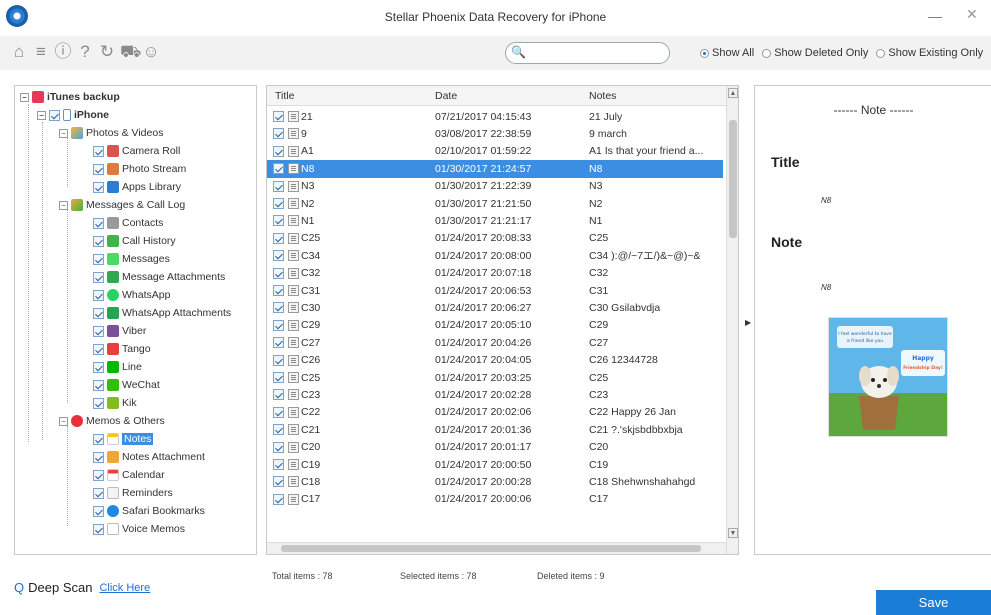 The image size is (991, 615). Describe the element at coordinates (139, 169) in the screenshot. I see `tree-item-photo-stream: Photo Stream` at that location.